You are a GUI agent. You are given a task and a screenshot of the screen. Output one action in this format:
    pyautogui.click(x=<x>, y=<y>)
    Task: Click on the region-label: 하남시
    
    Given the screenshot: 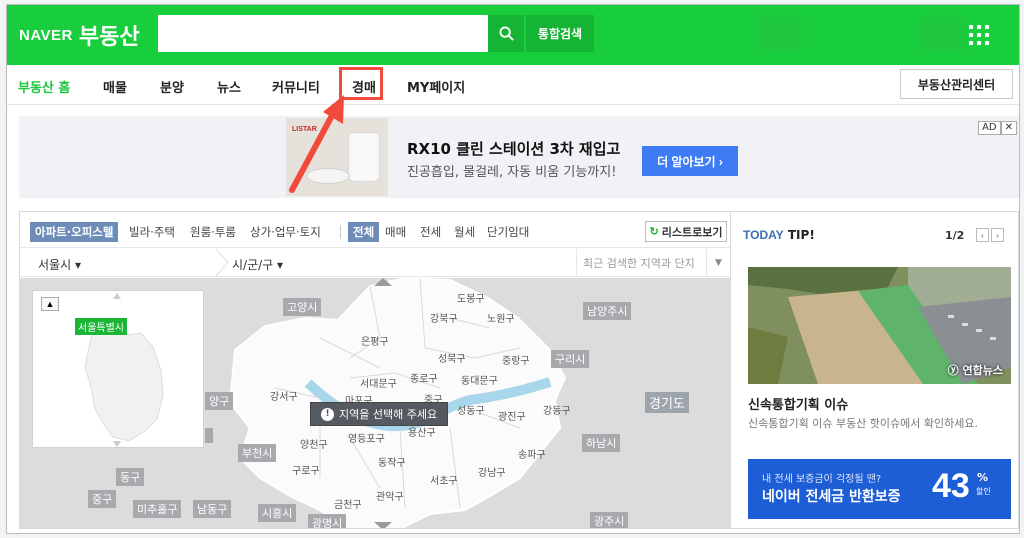 What is the action you would take?
    pyautogui.click(x=601, y=443)
    